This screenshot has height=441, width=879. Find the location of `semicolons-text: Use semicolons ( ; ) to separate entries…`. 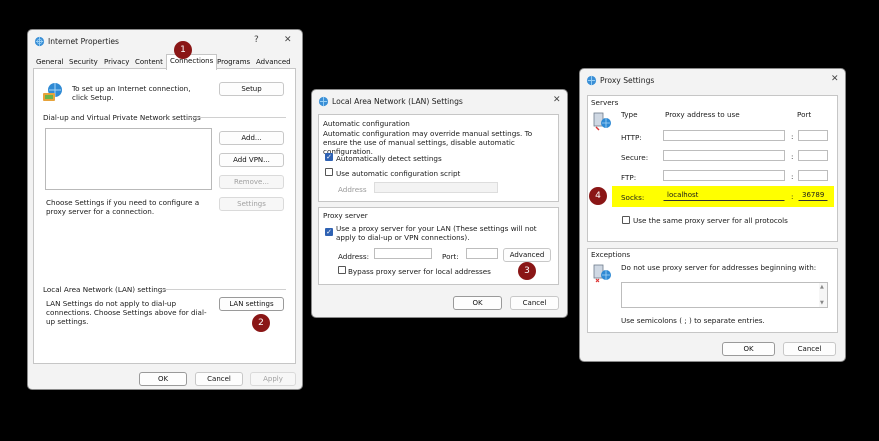

semicolons-text: Use semicolons ( ; ) to separate entries… is located at coordinates (693, 320).